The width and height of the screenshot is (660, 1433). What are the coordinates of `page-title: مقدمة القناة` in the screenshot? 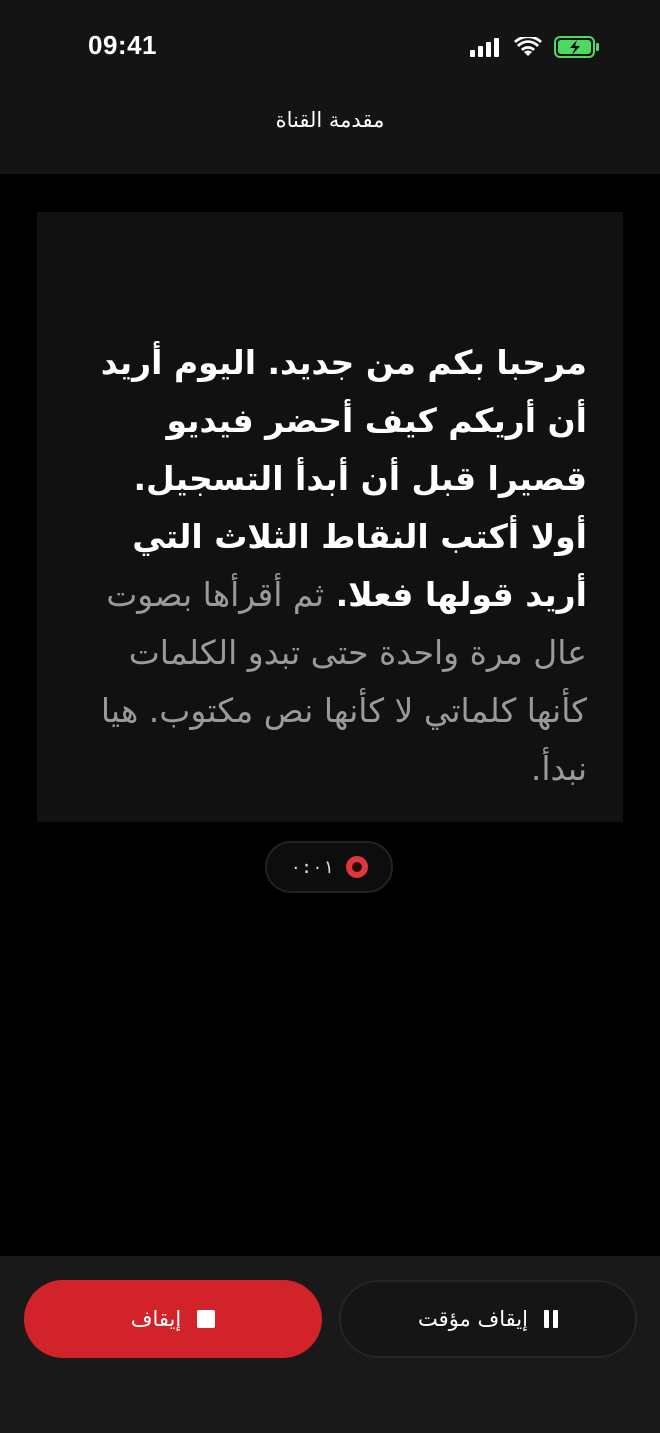 It's located at (330, 120).